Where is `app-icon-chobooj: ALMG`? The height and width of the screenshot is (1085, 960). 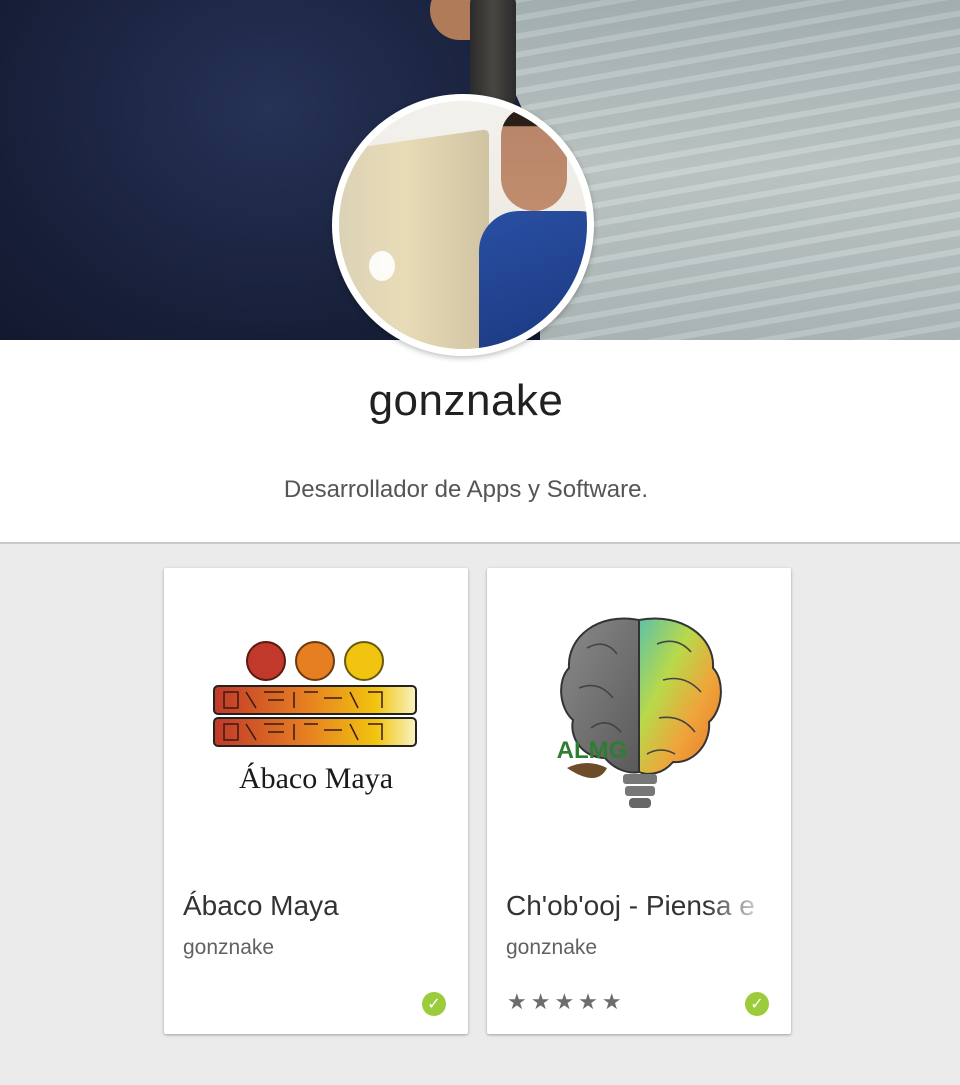
app-icon-chobooj: ALMG is located at coordinates (639, 712).